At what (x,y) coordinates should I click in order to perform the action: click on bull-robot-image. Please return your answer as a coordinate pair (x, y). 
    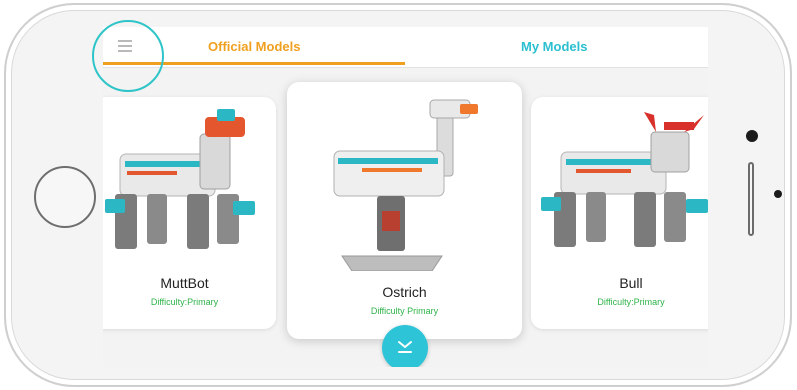
    Looking at the image, I should click on (624, 179).